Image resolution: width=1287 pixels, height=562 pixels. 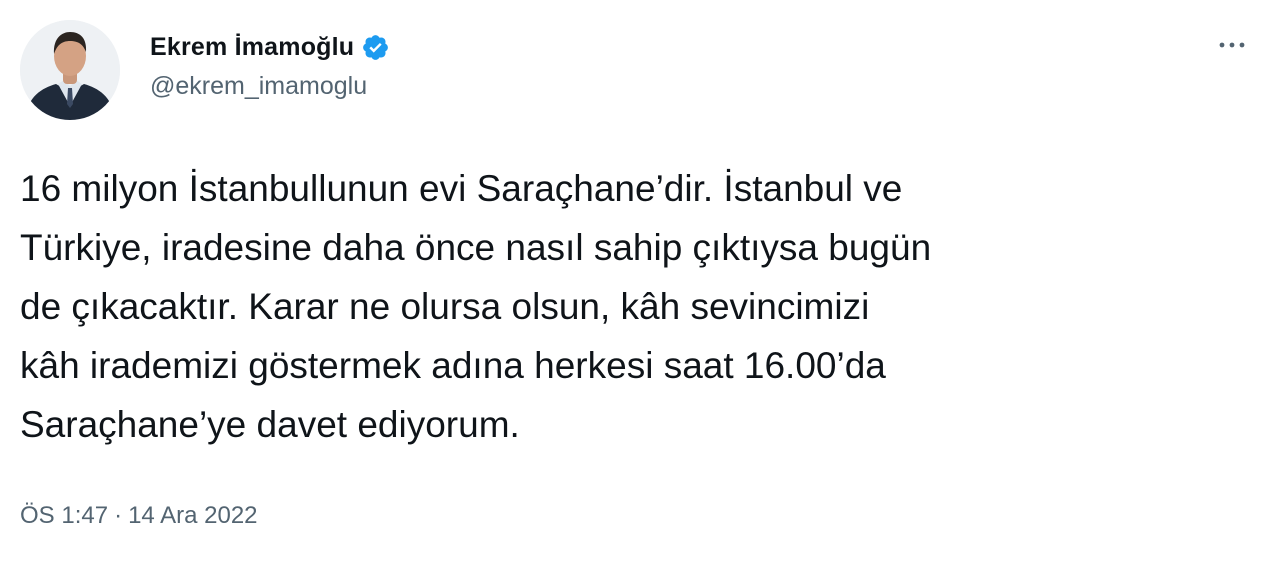 I want to click on timestamp: ÖS 1:47 · 14 Ara 2022, so click(x=139, y=516).